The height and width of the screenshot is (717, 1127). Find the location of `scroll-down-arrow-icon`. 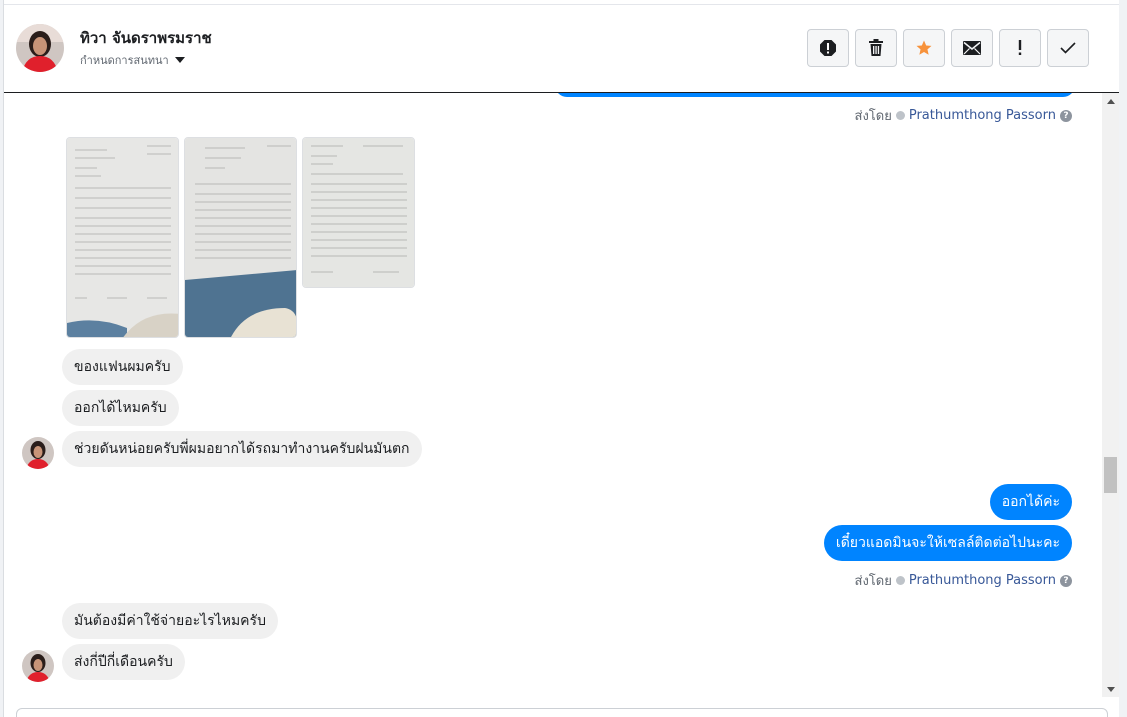

scroll-down-arrow-icon is located at coordinates (1110, 689).